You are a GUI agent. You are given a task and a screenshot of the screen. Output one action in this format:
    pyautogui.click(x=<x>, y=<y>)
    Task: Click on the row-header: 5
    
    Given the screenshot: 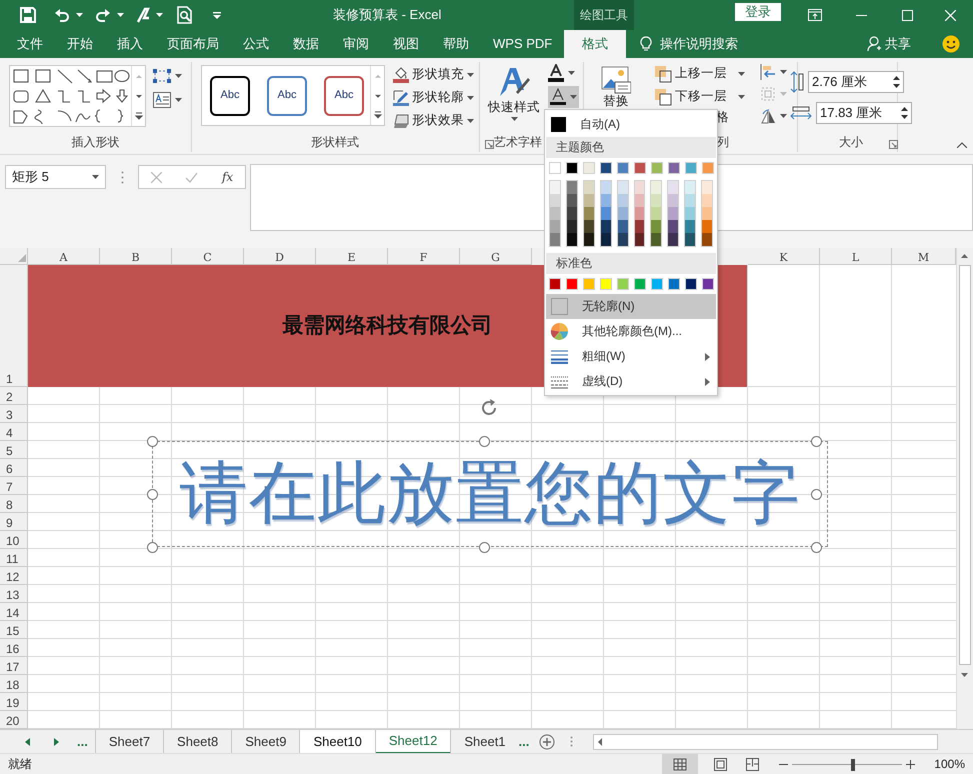 What is the action you would take?
    pyautogui.click(x=14, y=450)
    